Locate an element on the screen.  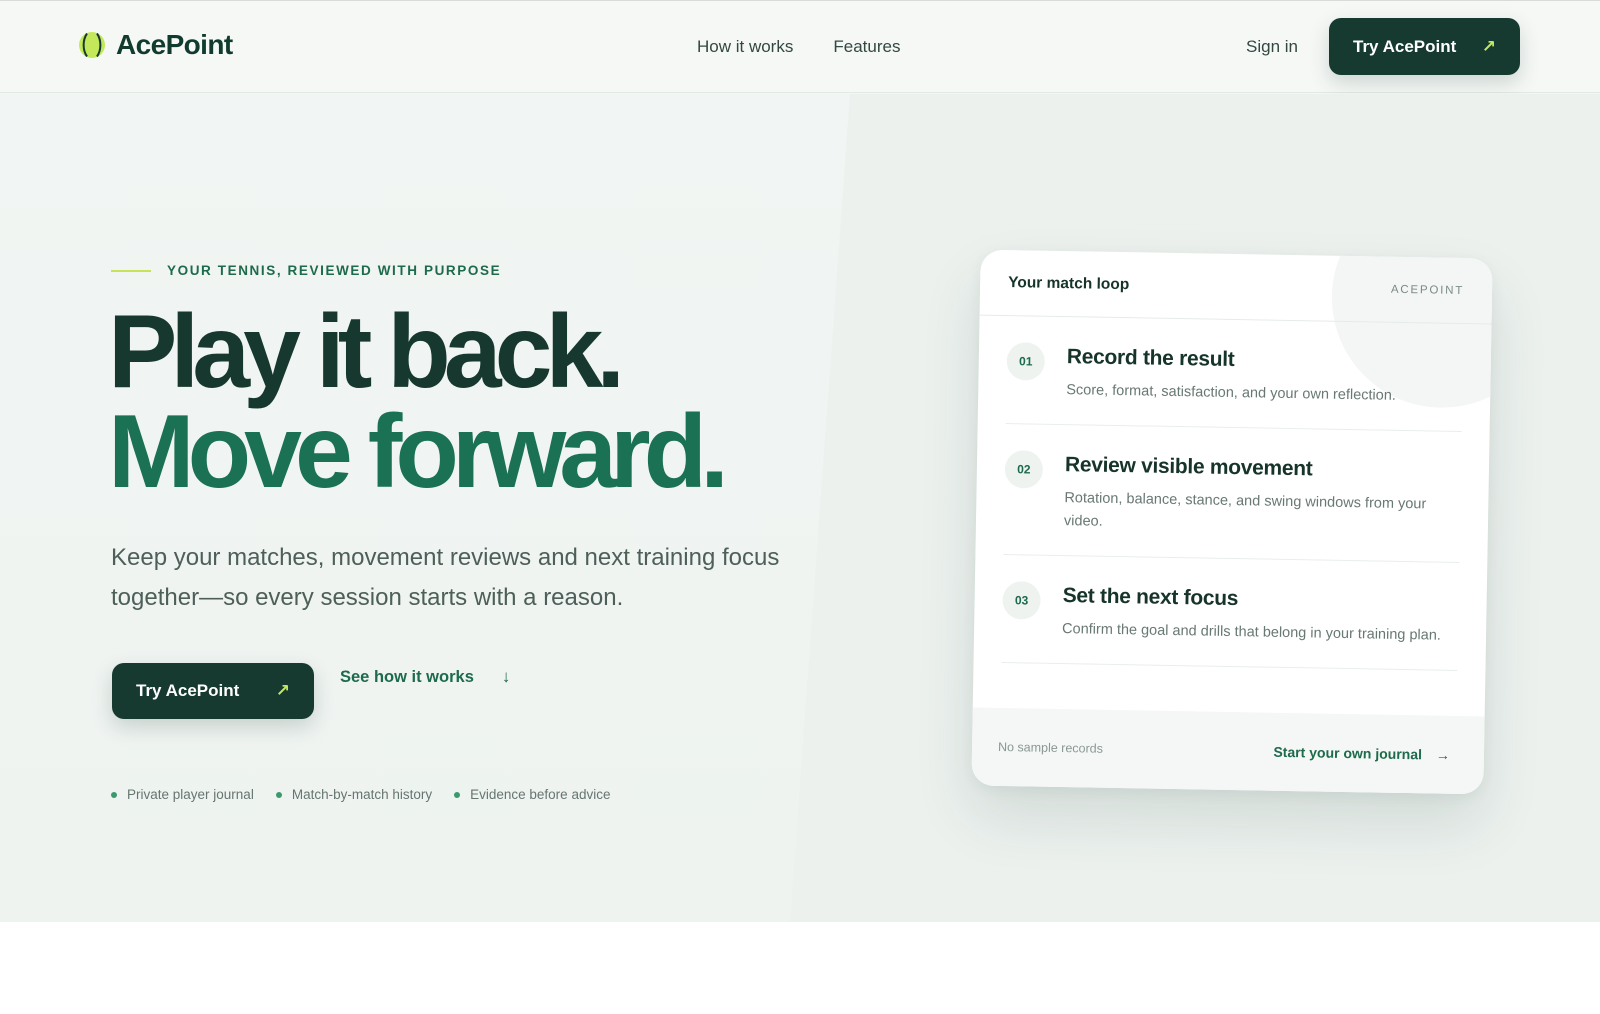
headline-line-1: Play it back. is located at coordinates (366, 352).